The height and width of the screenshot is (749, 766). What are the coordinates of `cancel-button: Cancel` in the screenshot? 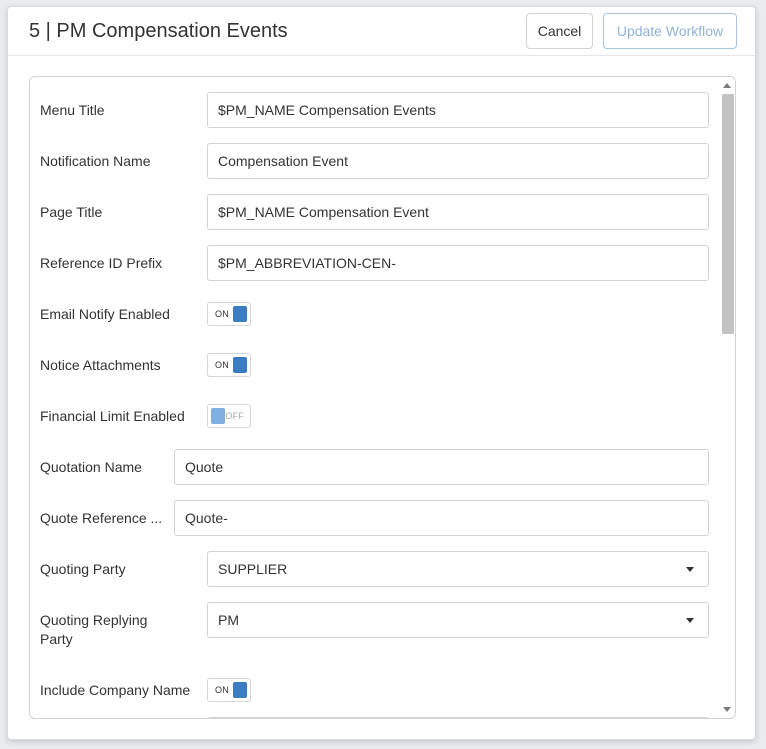 It's located at (559, 31).